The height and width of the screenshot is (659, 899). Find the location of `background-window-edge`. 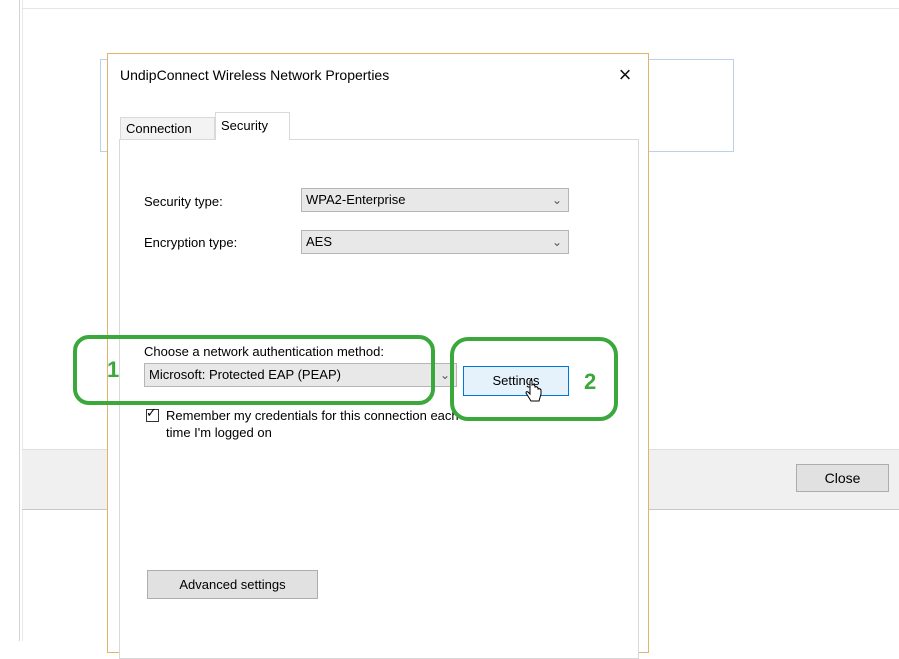

background-window-edge is located at coordinates (19, 320).